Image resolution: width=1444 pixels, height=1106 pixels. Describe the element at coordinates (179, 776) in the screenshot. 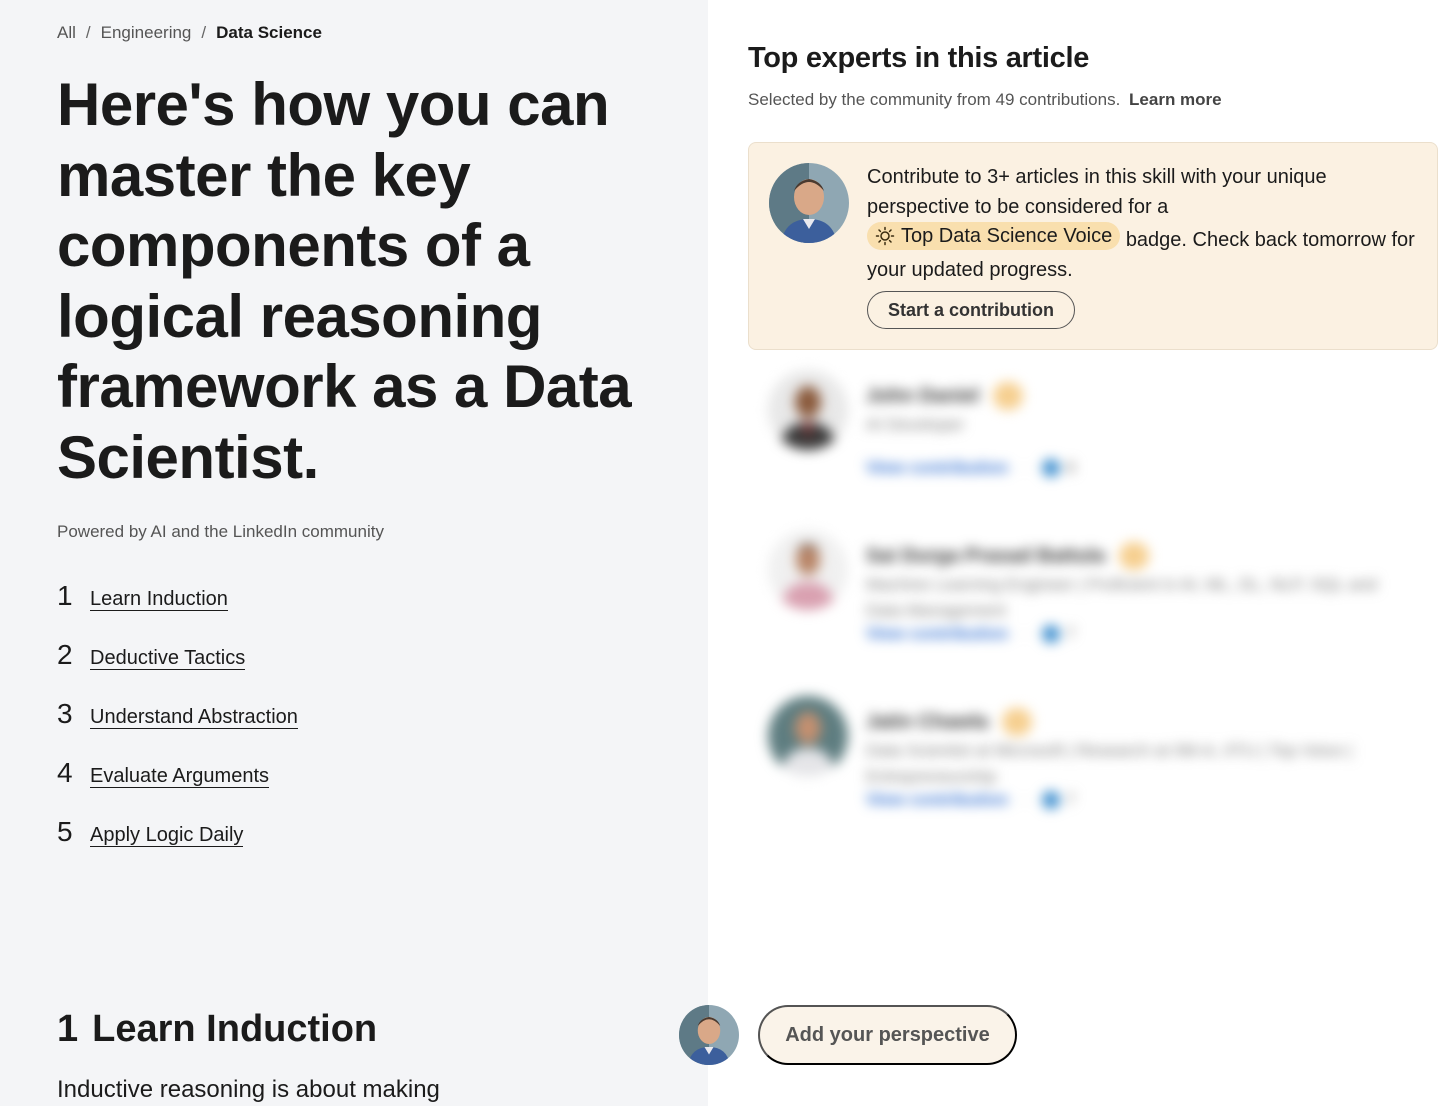

I see `toc-link-evaluate-arguments: Evaluate Arguments` at that location.